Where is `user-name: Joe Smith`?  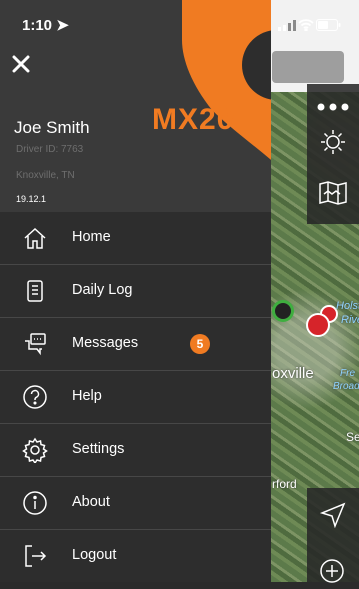
user-name: Joe Smith is located at coordinates (52, 127).